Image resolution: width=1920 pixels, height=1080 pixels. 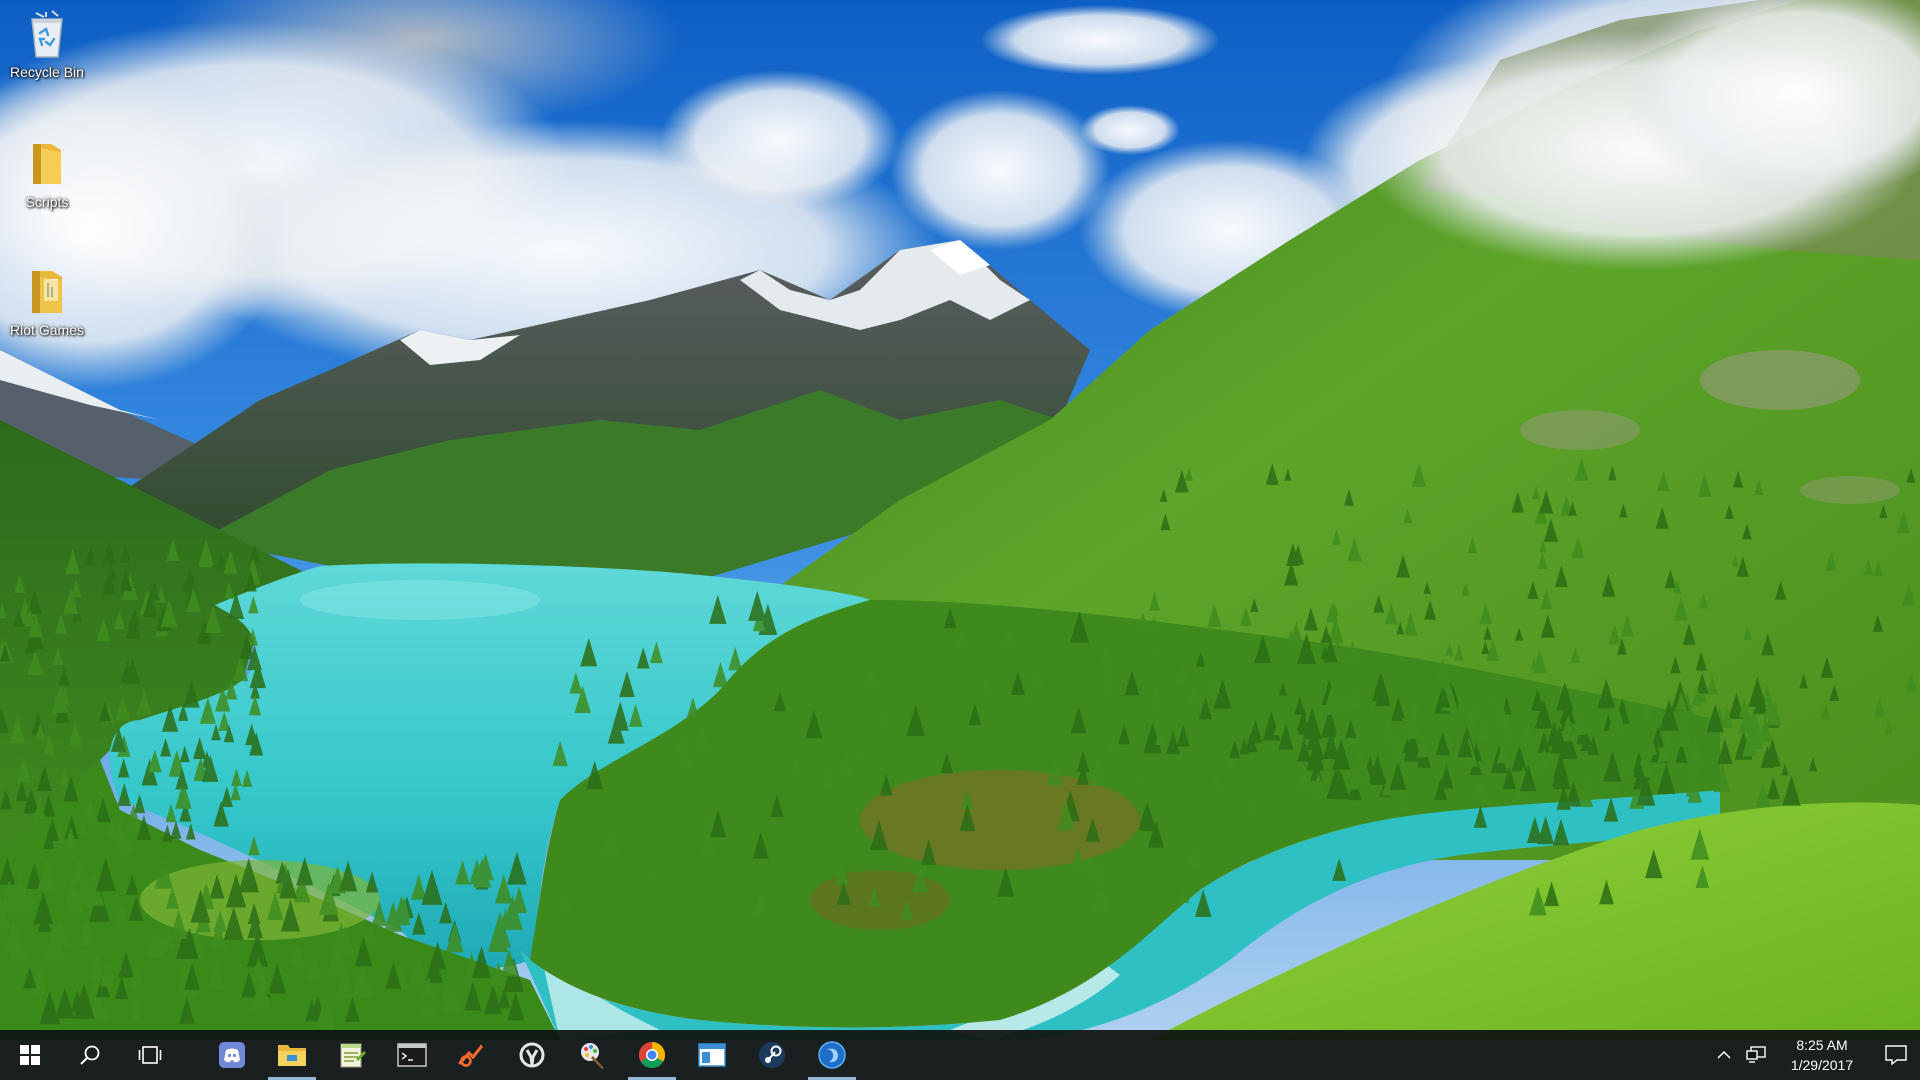 I want to click on taskbar-app-notepad-plus, so click(x=352, y=1055).